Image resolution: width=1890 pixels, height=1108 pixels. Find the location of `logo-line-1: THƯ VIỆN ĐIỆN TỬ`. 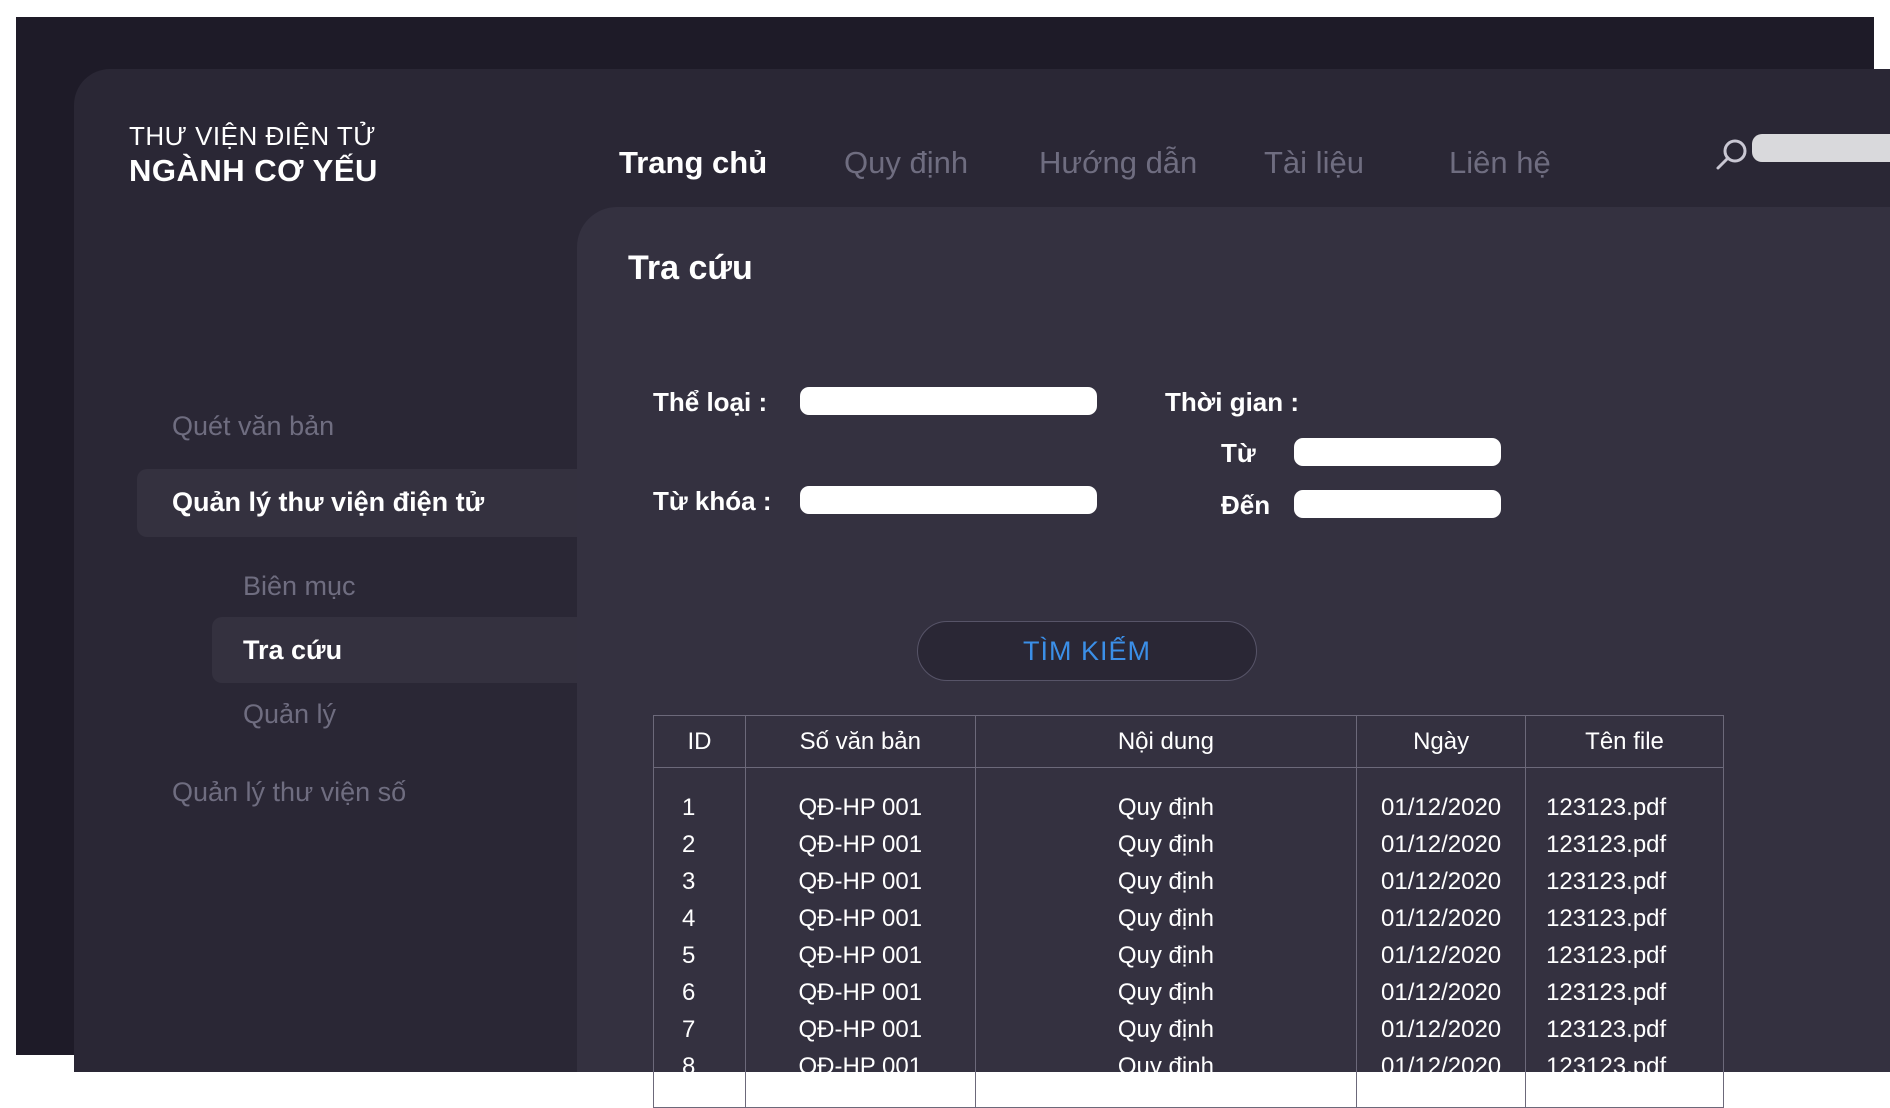

logo-line-1: THƯ VIỆN ĐIỆN TỬ is located at coordinates (252, 136).